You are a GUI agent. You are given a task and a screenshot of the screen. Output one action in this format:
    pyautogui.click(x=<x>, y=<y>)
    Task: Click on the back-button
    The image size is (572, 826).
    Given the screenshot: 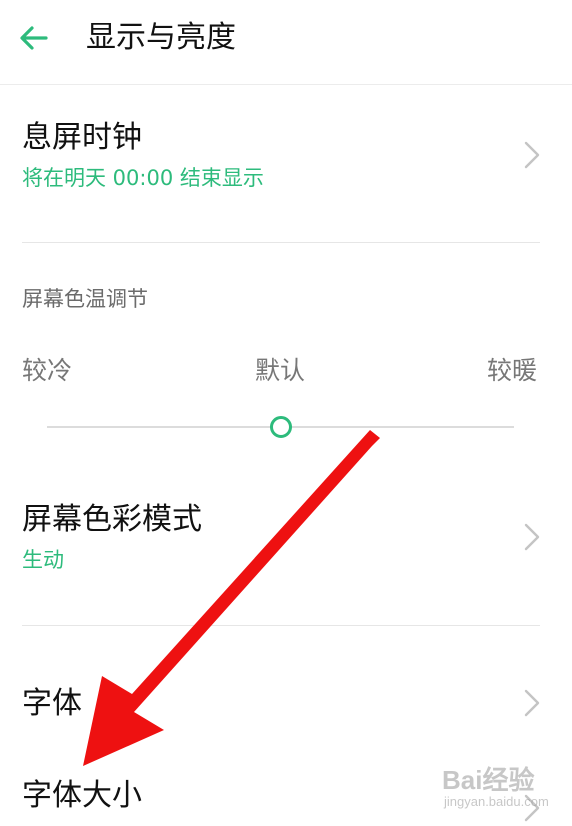 What is the action you would take?
    pyautogui.click(x=34, y=38)
    